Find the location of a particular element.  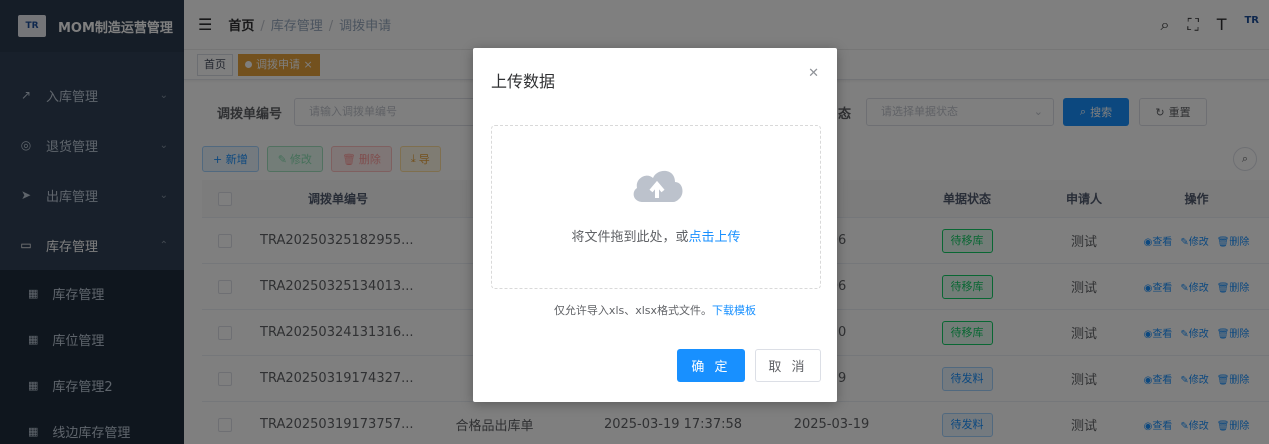

tip-text: 仅允许导入xls、xlsx格式文件。 is located at coordinates (633, 310).